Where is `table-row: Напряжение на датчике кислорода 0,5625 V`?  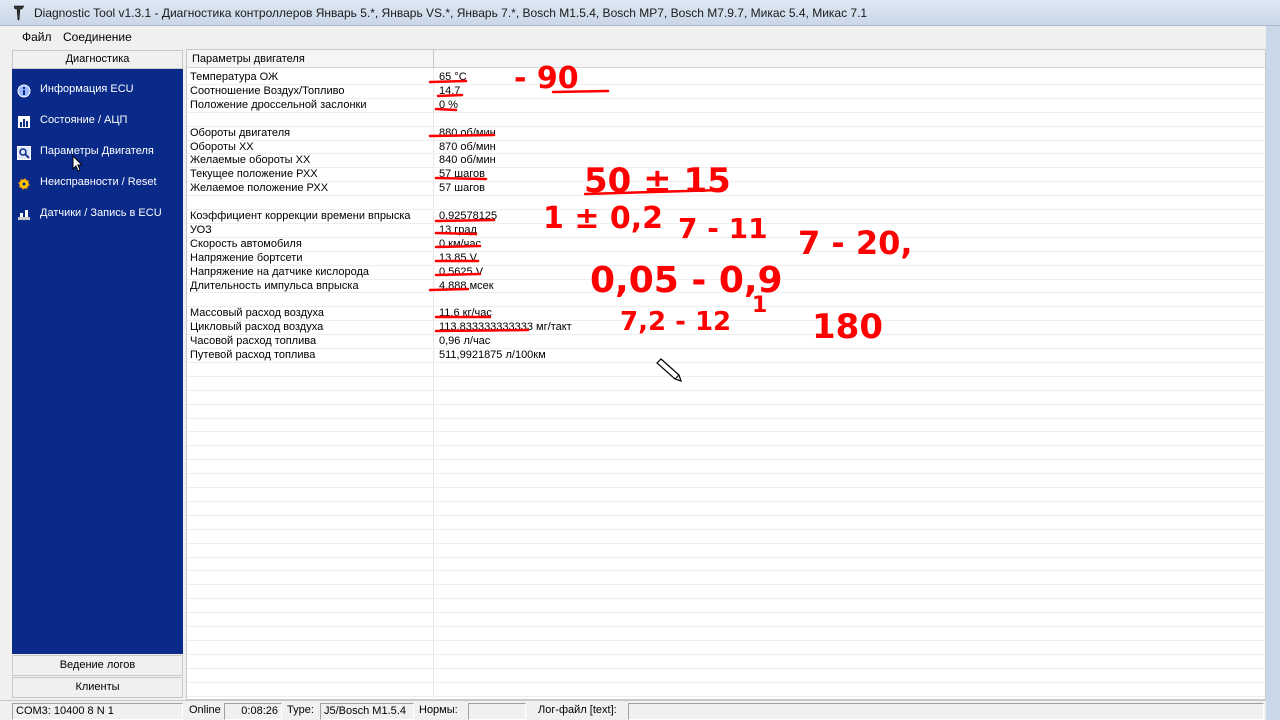
table-row: Напряжение на датчике кислорода 0,5625 V is located at coordinates (726, 272).